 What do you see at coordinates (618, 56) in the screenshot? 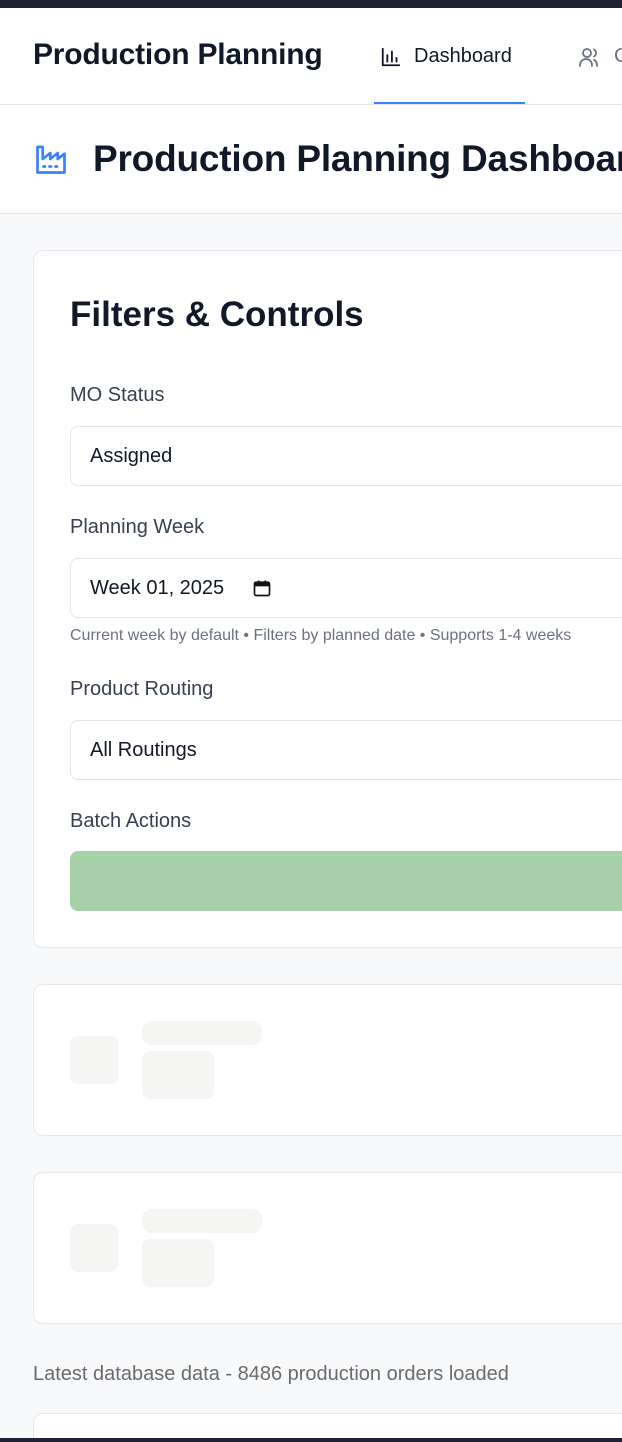
I see `tab-users-label: C` at bounding box center [618, 56].